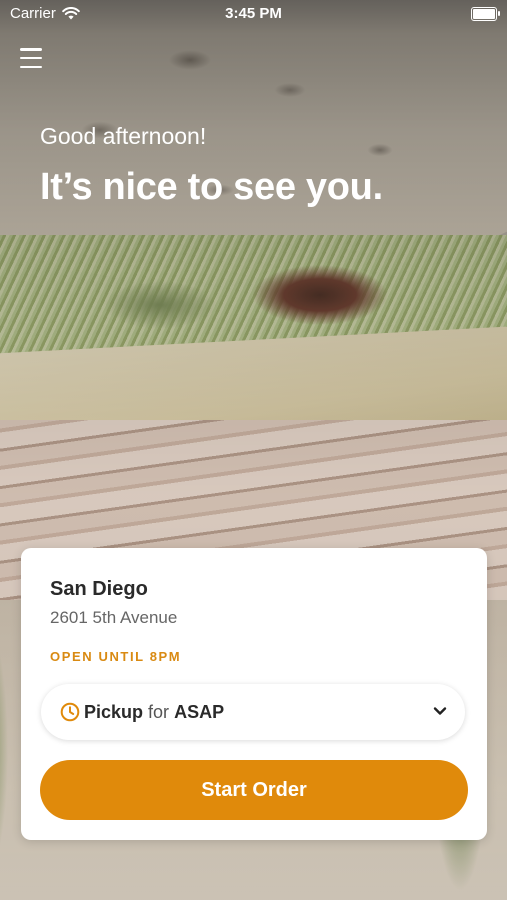 The height and width of the screenshot is (900, 507). I want to click on store-address: 2601 5th Avenue, so click(114, 617).